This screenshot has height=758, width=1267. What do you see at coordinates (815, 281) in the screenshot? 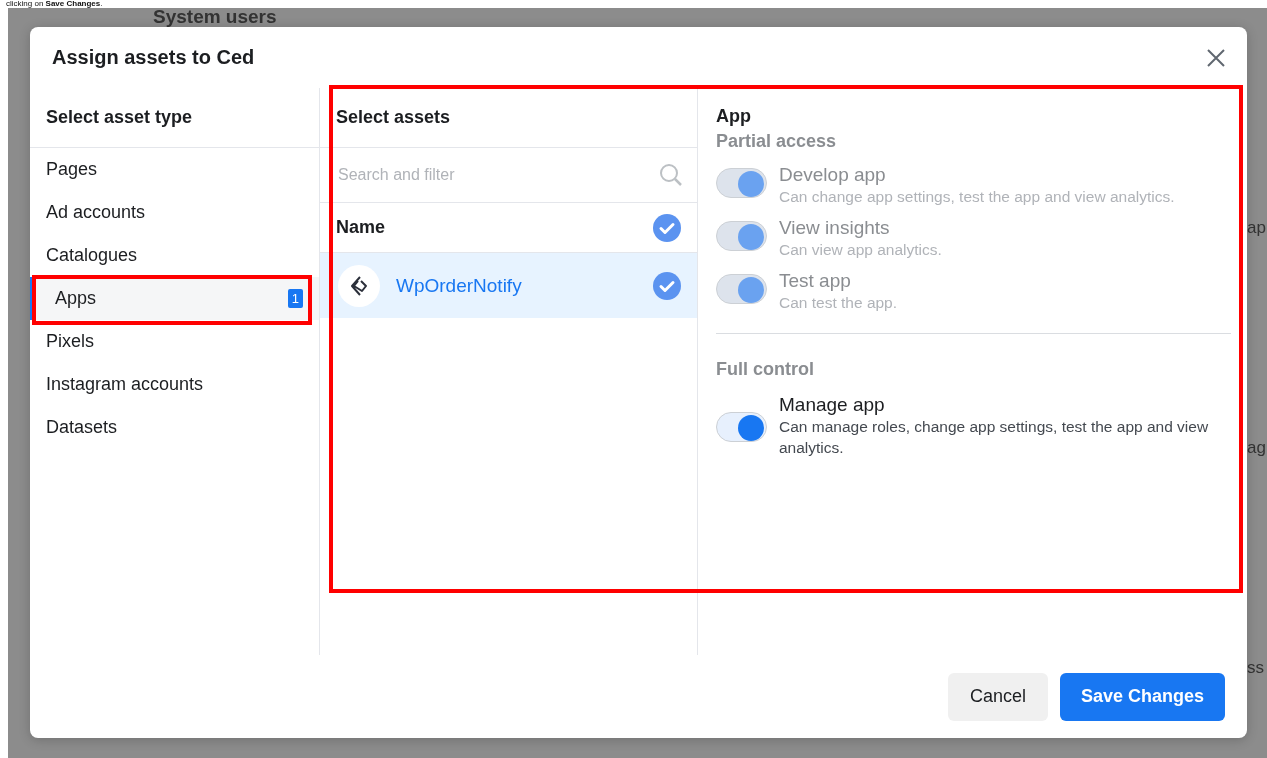
I see `permission-label: Test app` at bounding box center [815, 281].